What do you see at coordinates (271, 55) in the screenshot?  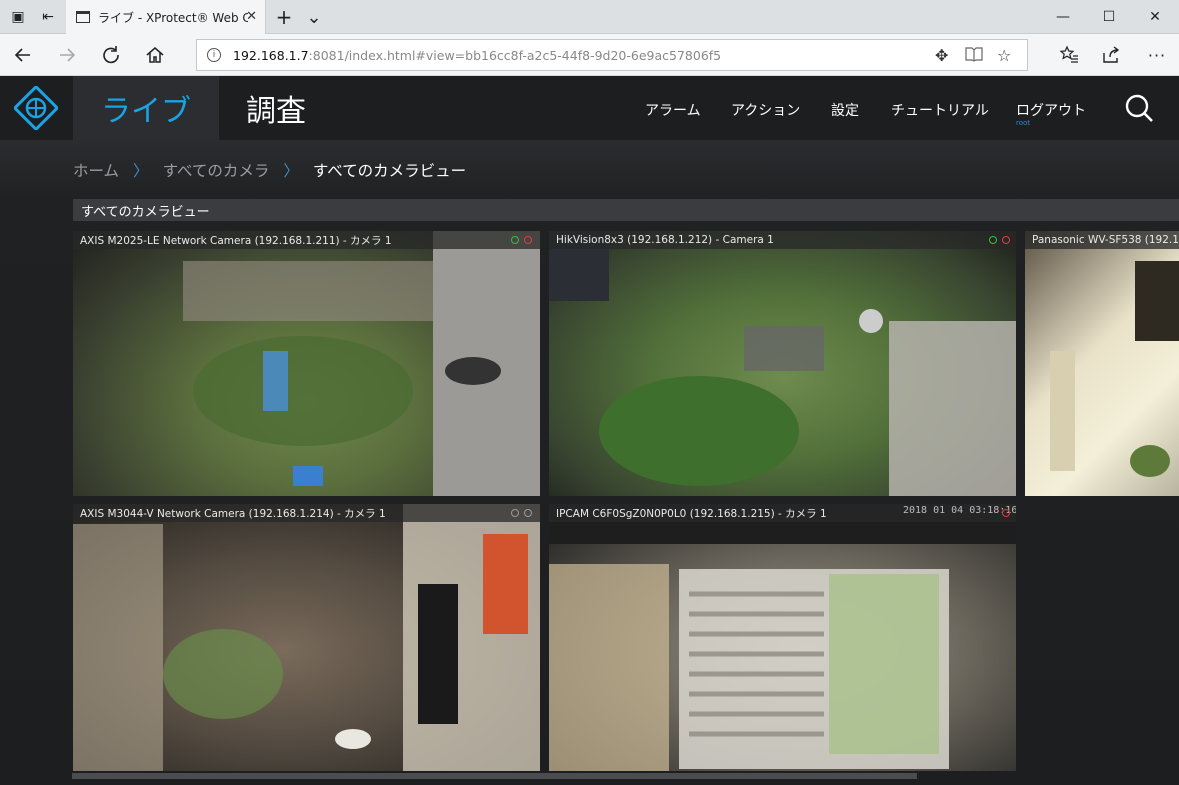 I see `url-host: 192.168.1.7` at bounding box center [271, 55].